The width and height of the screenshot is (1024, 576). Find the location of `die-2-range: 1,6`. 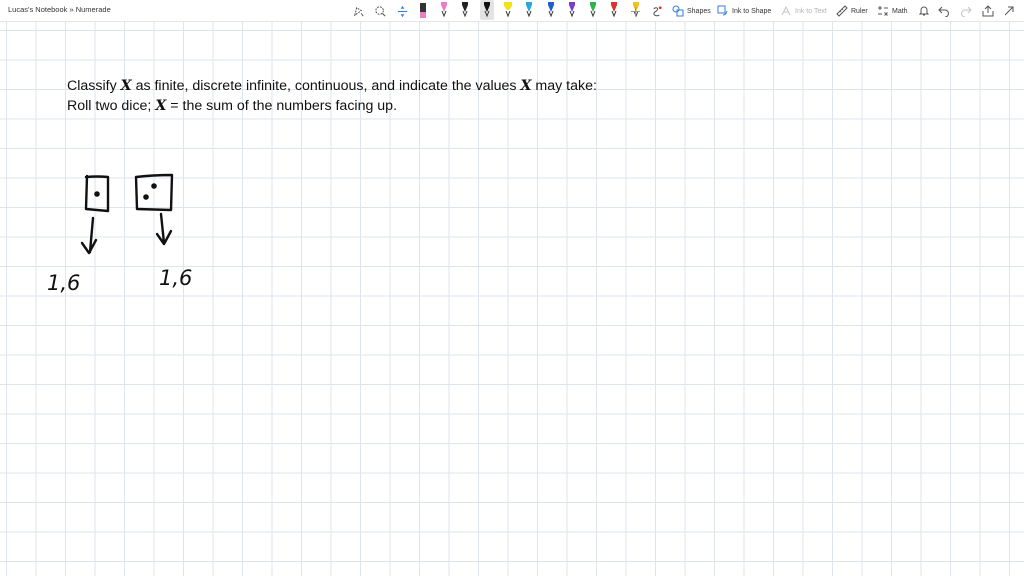

die-2-range: 1,6 is located at coordinates (175, 278).